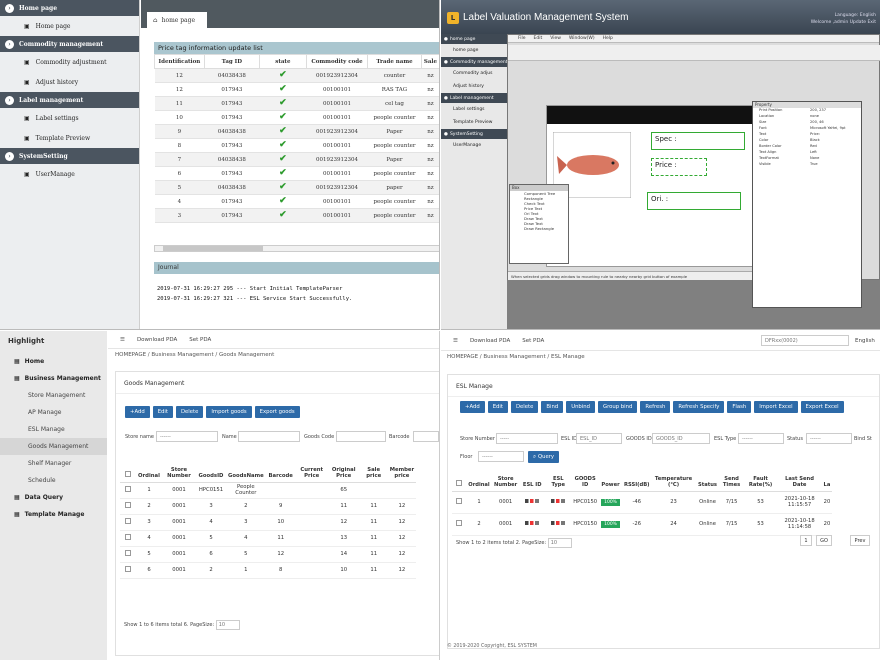  What do you see at coordinates (476, 86) in the screenshot?
I see `sidebar-item: Adjust history` at bounding box center [476, 86].